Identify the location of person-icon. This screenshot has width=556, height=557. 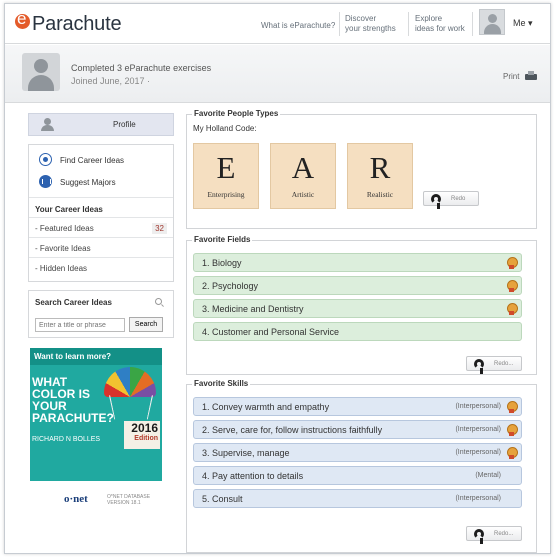
(47, 124).